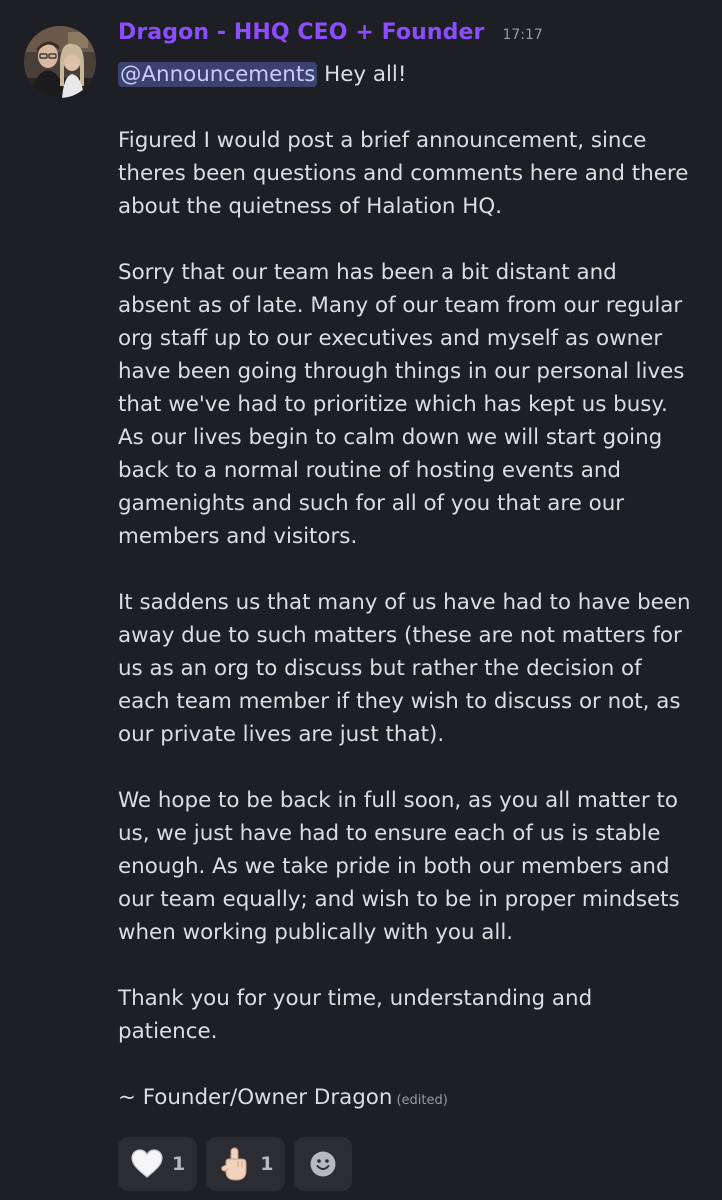 Image resolution: width=722 pixels, height=1200 pixels. I want to click on message-timestamp: 17:17, so click(522, 35).